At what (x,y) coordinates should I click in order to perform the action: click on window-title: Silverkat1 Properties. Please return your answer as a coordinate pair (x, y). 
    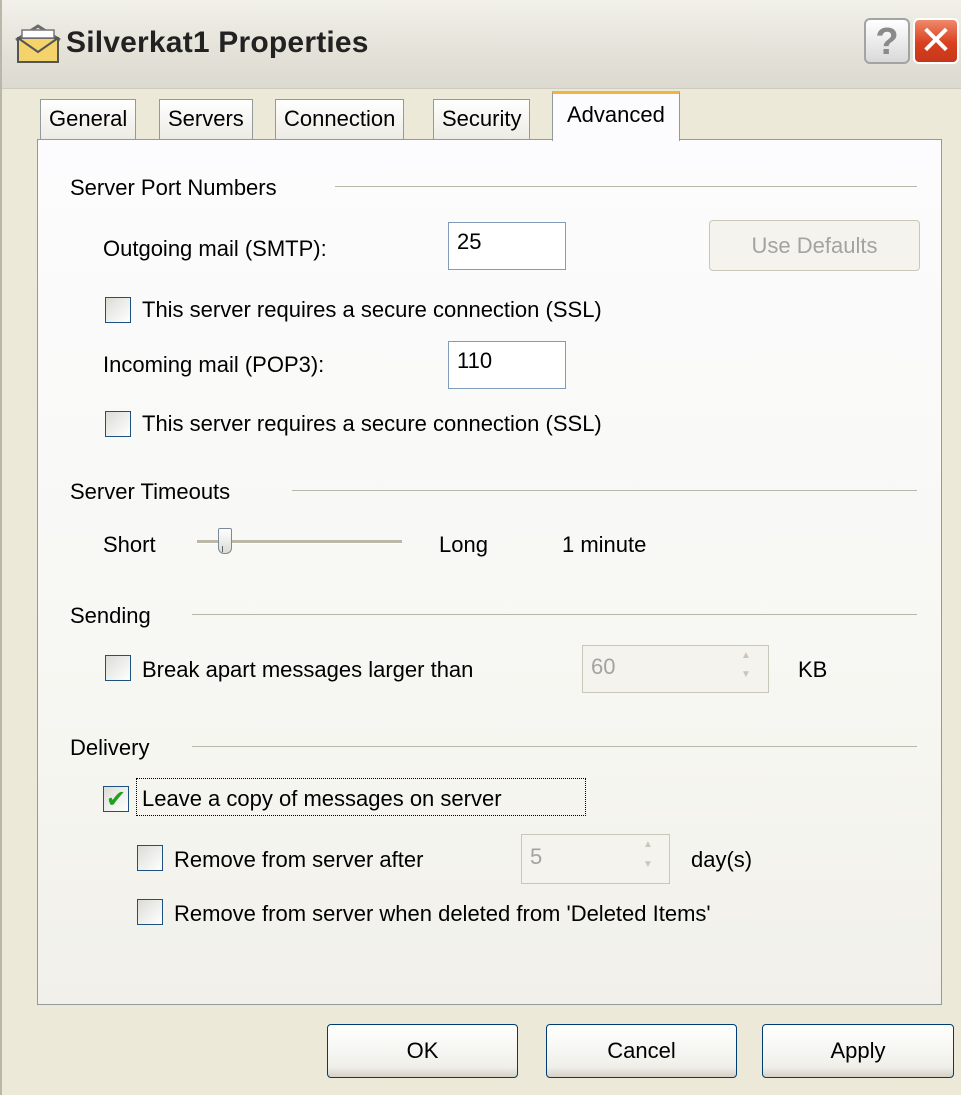
    Looking at the image, I should click on (217, 42).